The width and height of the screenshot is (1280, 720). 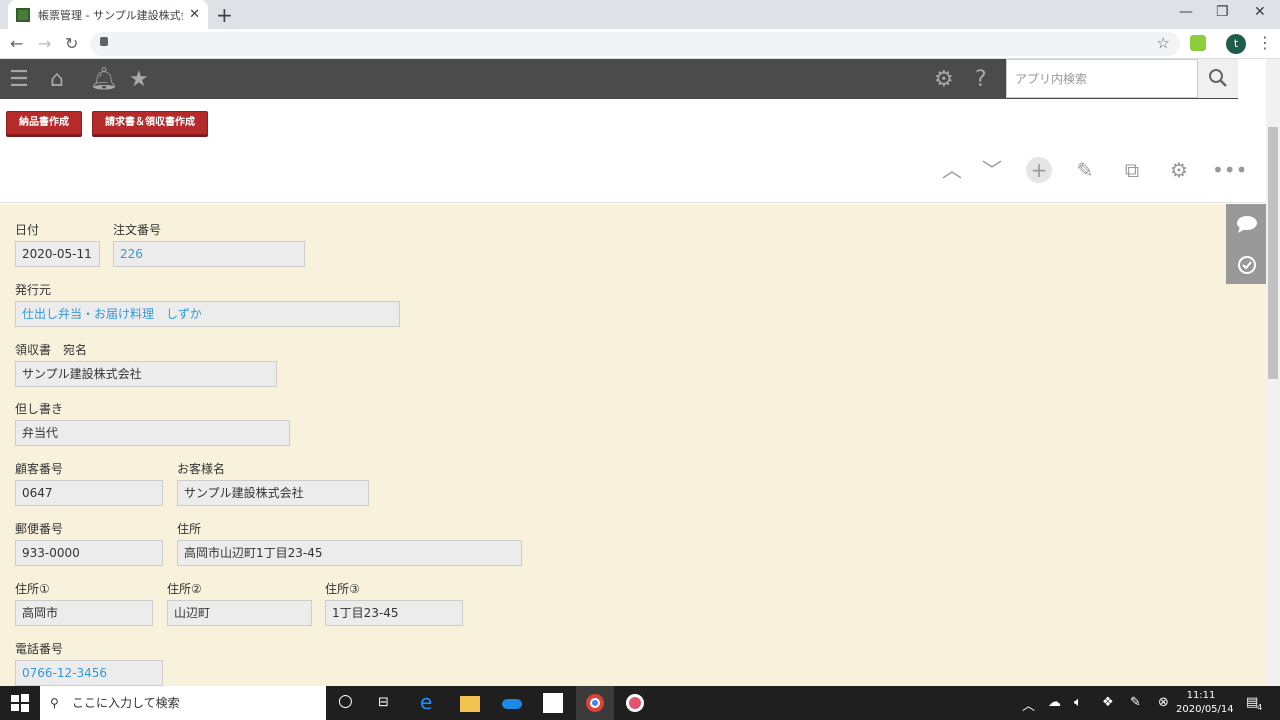 What do you see at coordinates (1179, 170) in the screenshot?
I see `record-settings-gear-icon: ⚙` at bounding box center [1179, 170].